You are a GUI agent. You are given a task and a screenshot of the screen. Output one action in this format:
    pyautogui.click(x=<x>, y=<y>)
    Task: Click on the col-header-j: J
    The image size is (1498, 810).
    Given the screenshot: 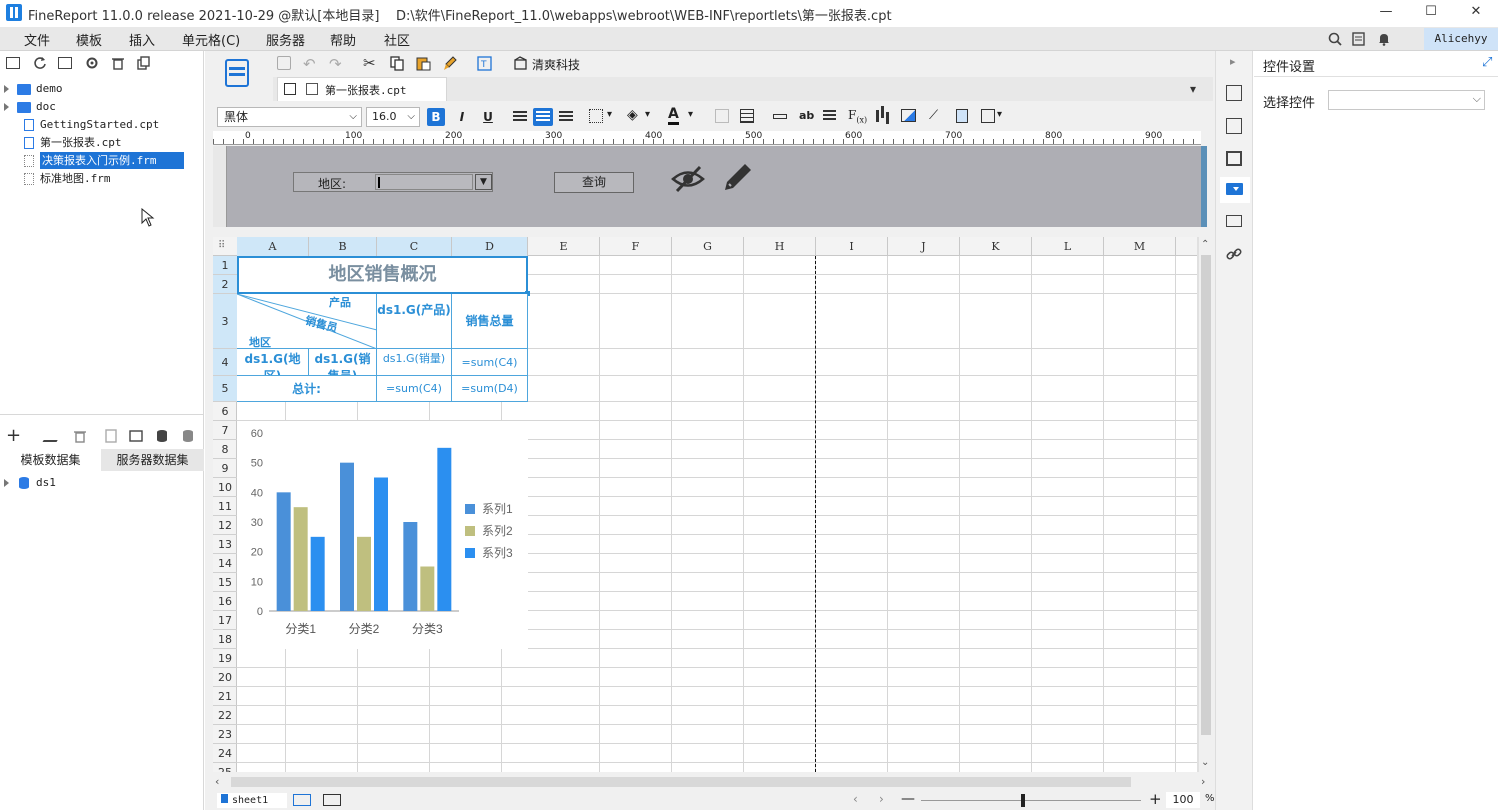 What is the action you would take?
    pyautogui.click(x=924, y=246)
    